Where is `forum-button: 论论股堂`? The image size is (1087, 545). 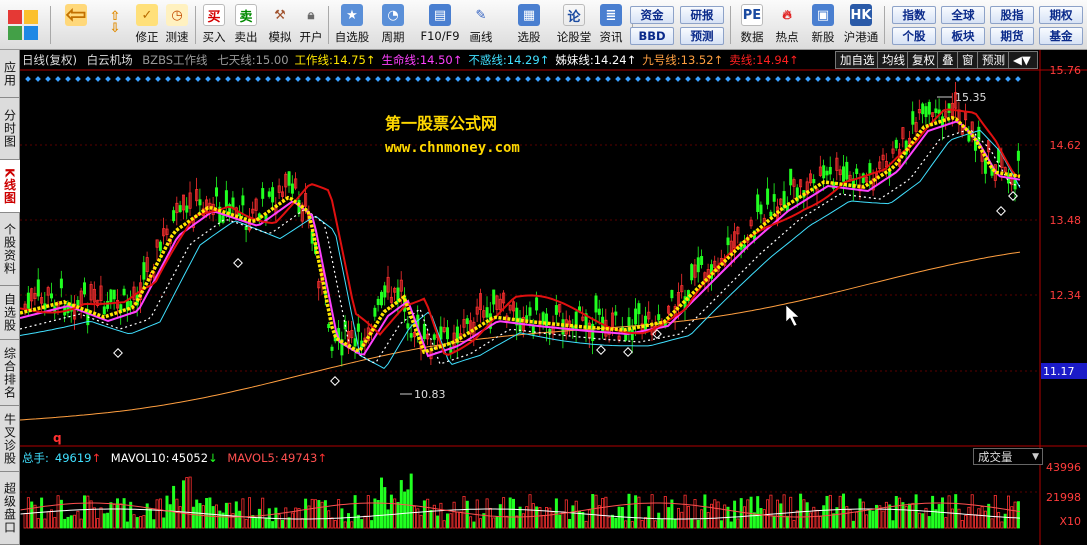 forum-button: 论论股堂 is located at coordinates (574, 26).